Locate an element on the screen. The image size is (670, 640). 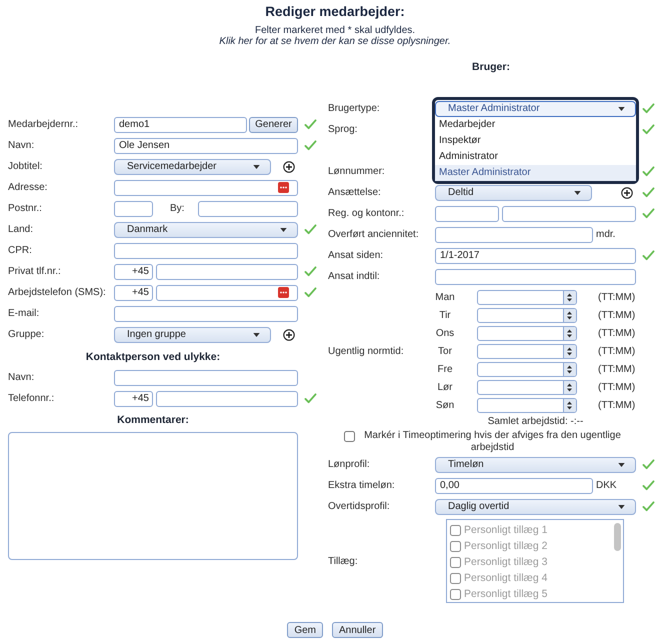
dropdown: Daglig overtid is located at coordinates (535, 506).